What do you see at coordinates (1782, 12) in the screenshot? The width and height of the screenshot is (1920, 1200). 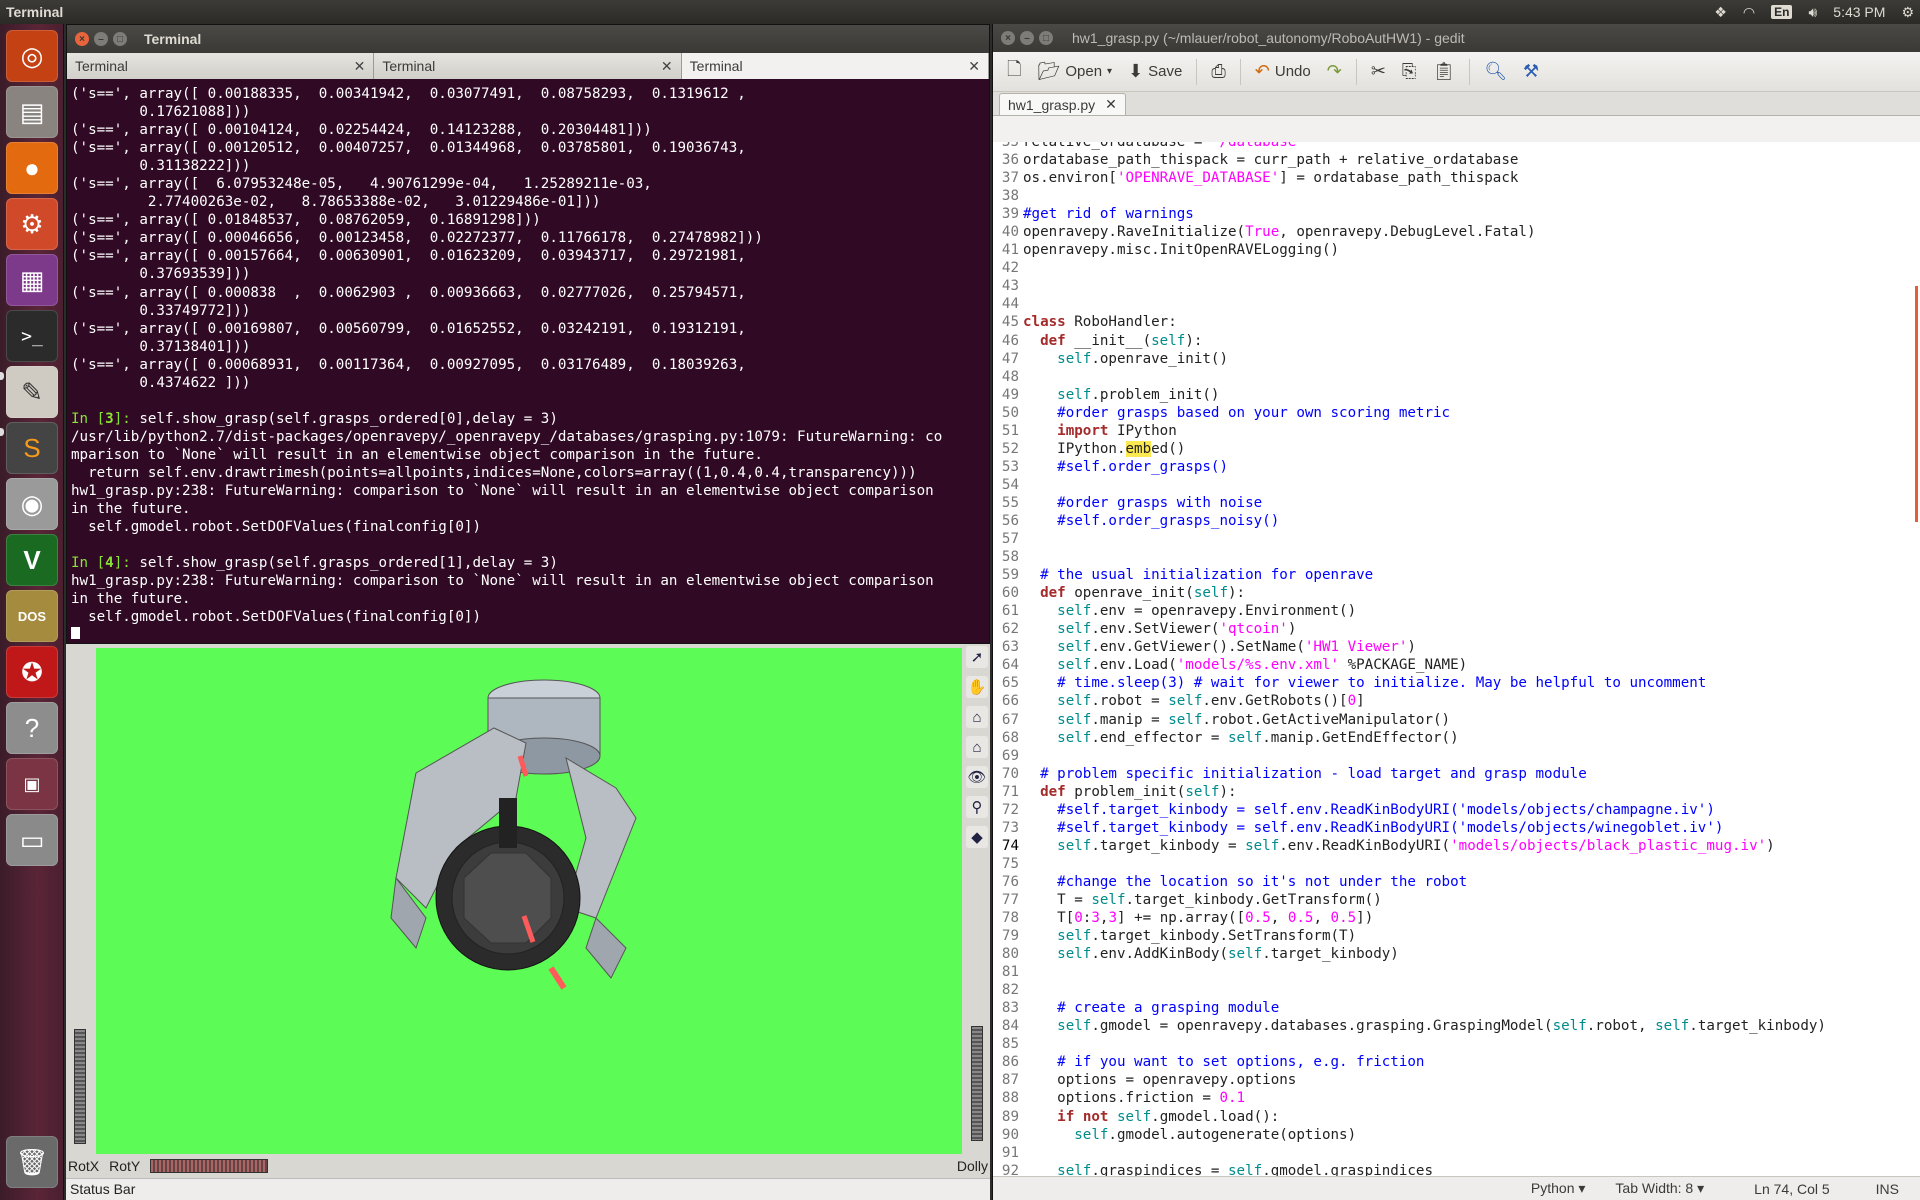 I see `keyboard-layout-indicator: En` at bounding box center [1782, 12].